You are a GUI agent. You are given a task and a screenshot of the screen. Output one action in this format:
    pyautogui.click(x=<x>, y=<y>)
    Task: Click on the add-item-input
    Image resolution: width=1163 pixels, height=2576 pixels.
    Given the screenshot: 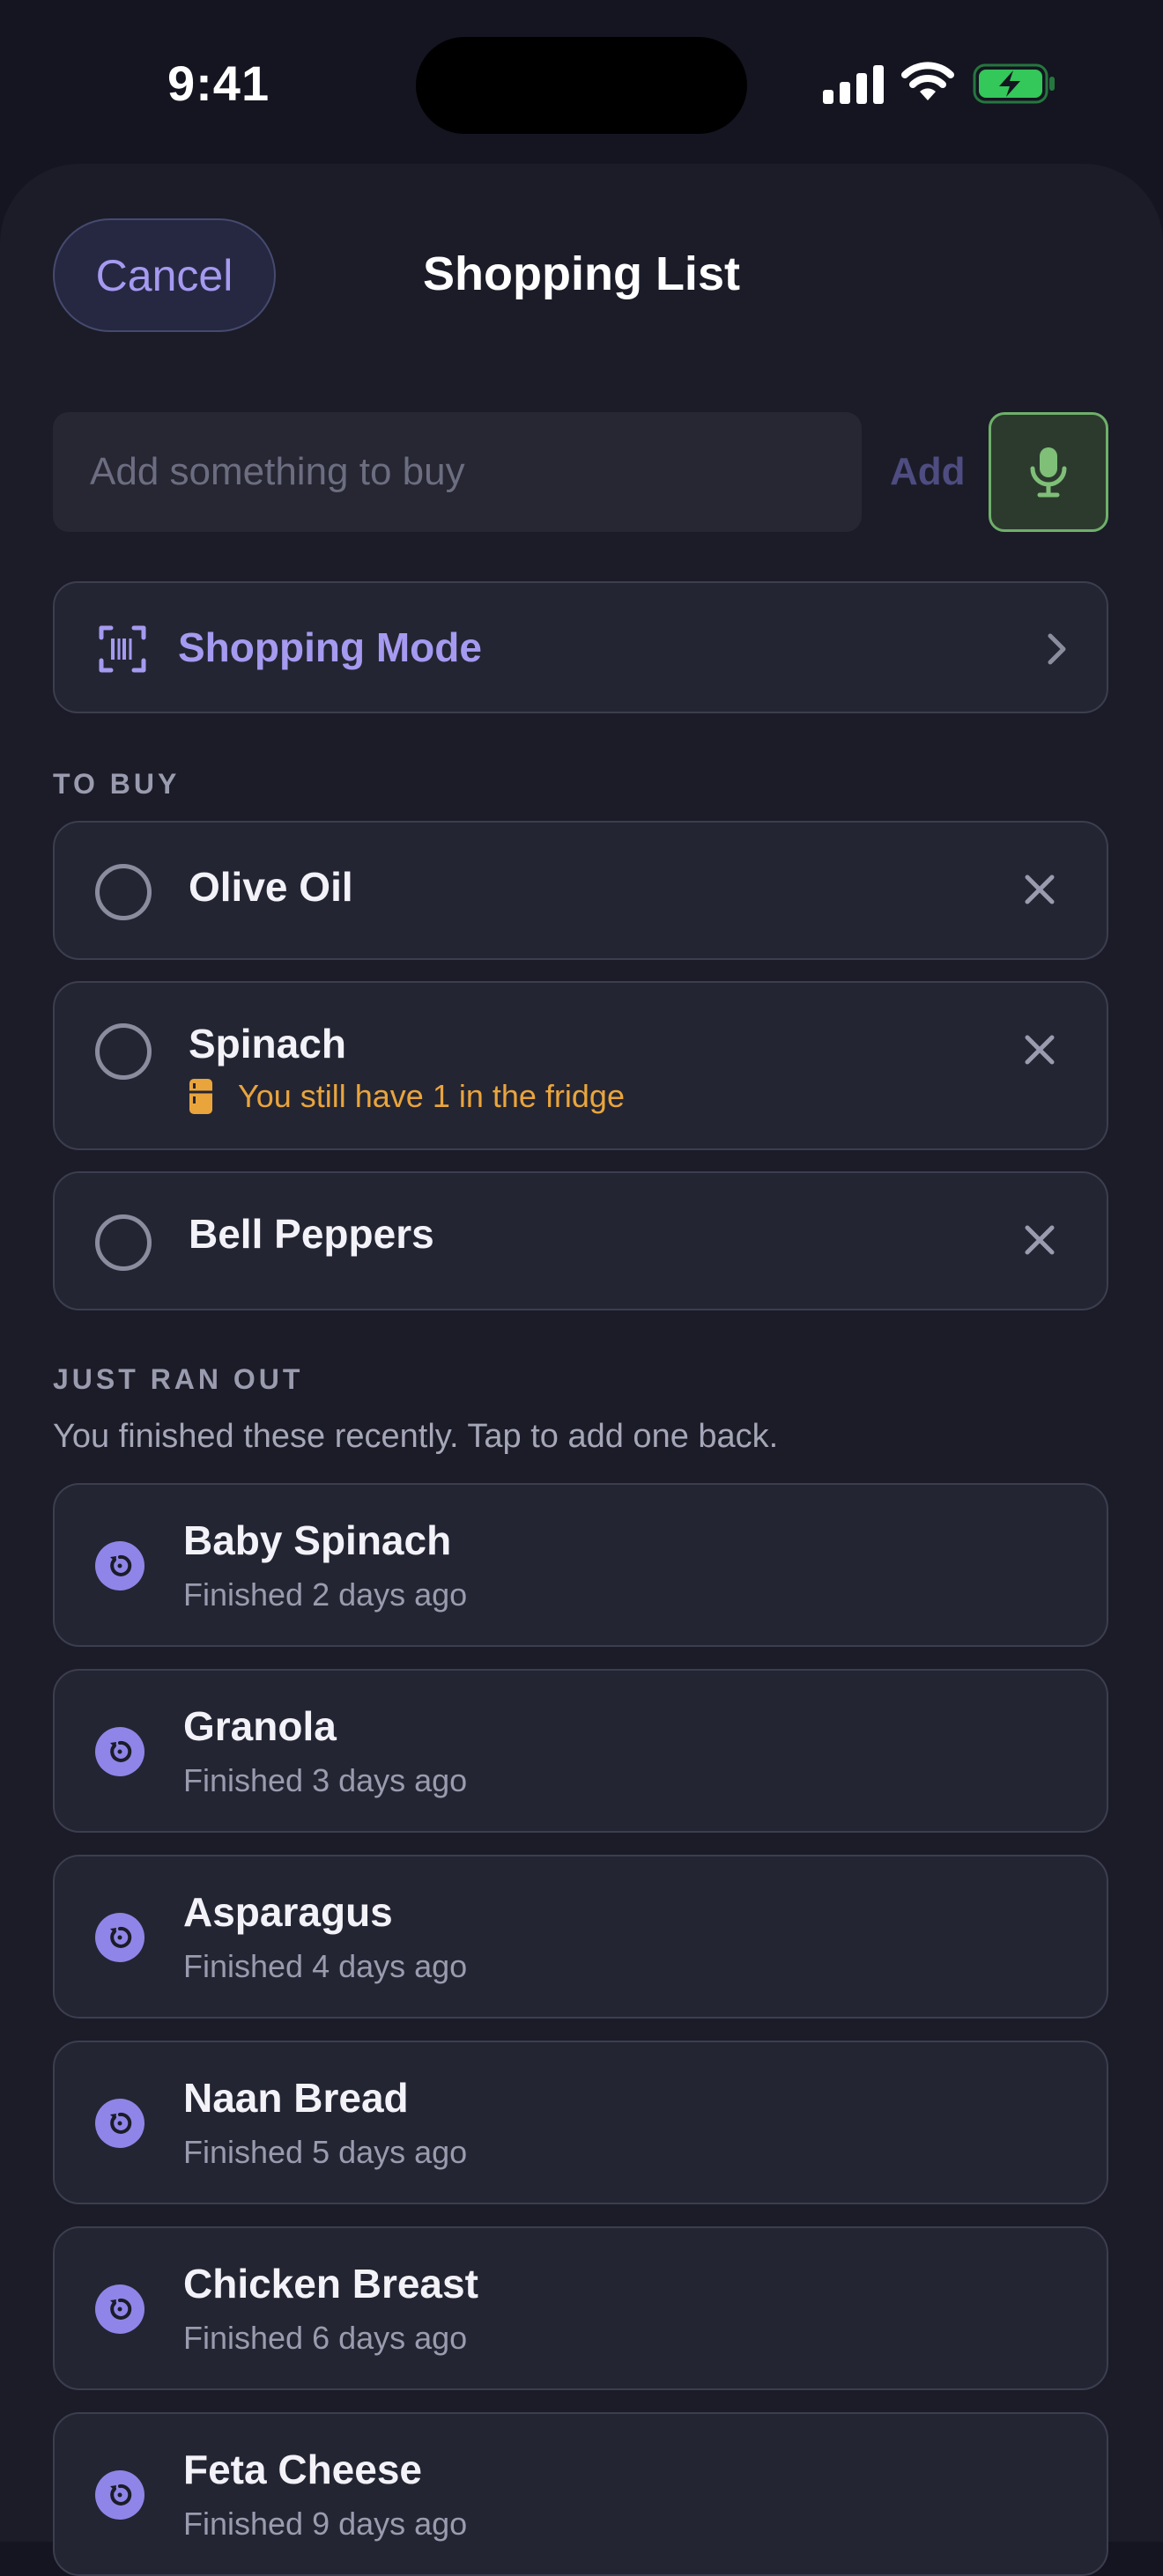 What is the action you would take?
    pyautogui.click(x=458, y=472)
    